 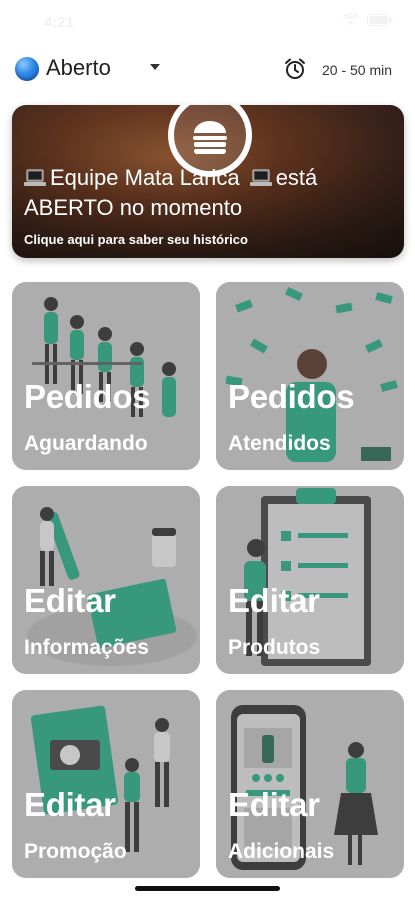 I want to click on store-status-label: Aberto, so click(x=78, y=67).